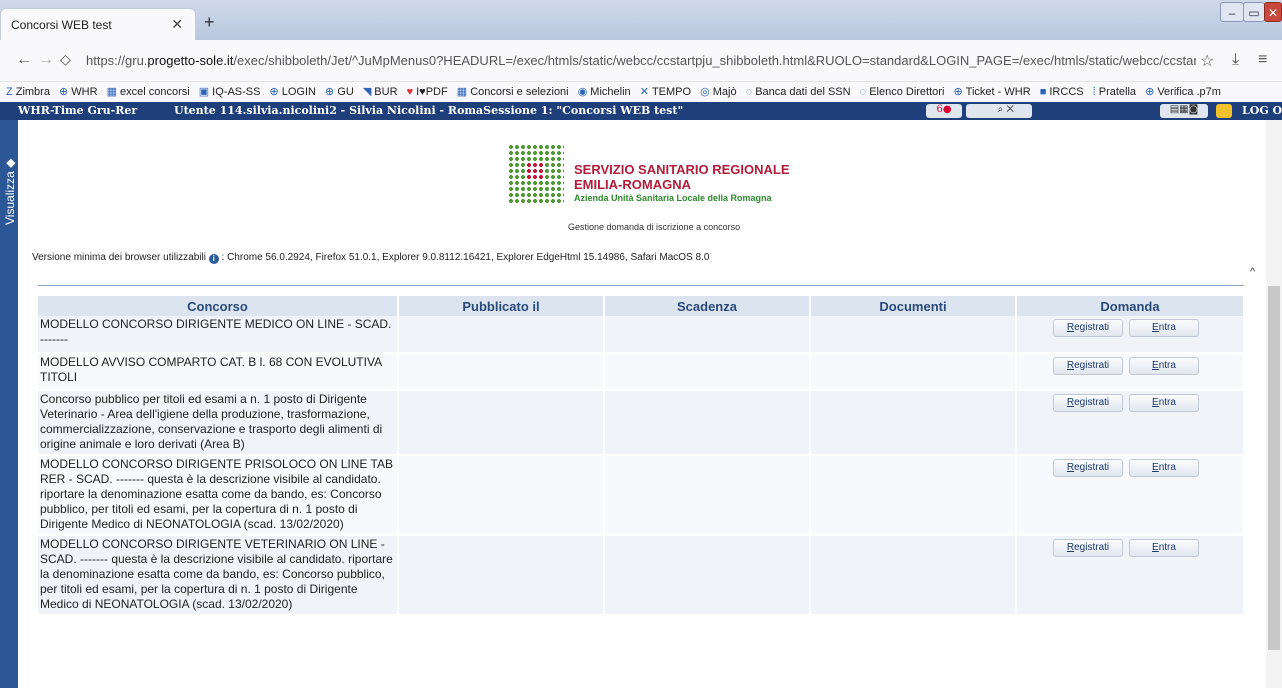  Describe the element at coordinates (78, 92) in the screenshot. I see `bookmark-whr: ⊕ WHR` at that location.